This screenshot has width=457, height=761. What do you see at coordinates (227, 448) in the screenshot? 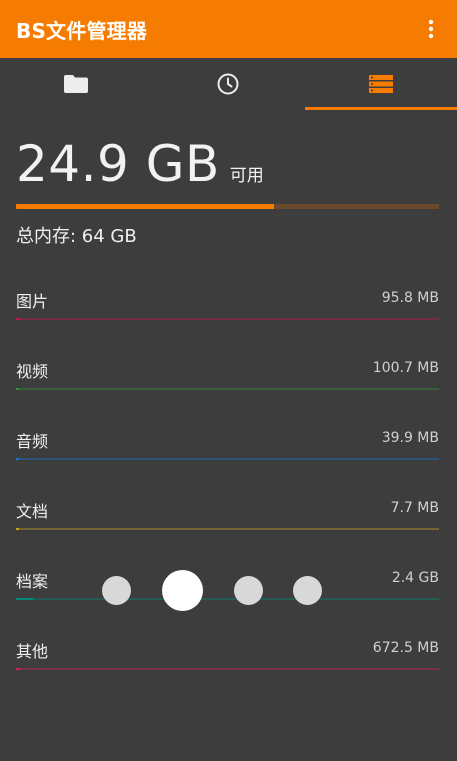
I see `category-audio: 音频 39.9 MB` at bounding box center [227, 448].